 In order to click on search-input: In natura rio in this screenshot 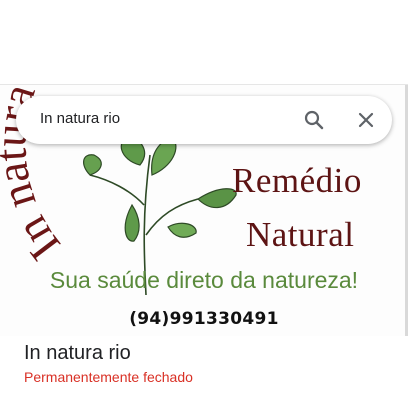, I will do `click(80, 118)`.